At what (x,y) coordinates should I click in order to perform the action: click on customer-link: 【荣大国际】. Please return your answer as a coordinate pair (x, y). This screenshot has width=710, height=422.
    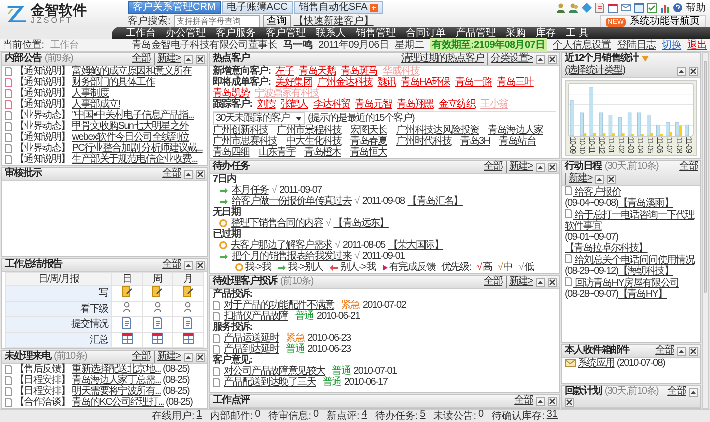
    Looking at the image, I should click on (416, 245).